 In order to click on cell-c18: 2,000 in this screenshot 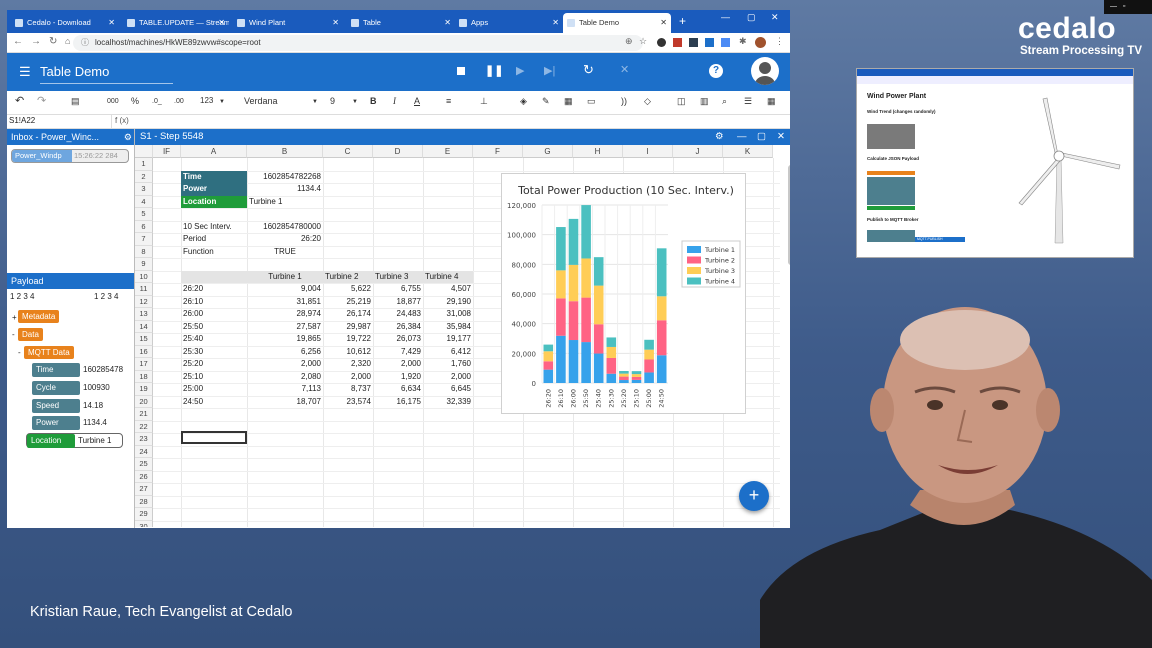, I will do `click(348, 377)`.